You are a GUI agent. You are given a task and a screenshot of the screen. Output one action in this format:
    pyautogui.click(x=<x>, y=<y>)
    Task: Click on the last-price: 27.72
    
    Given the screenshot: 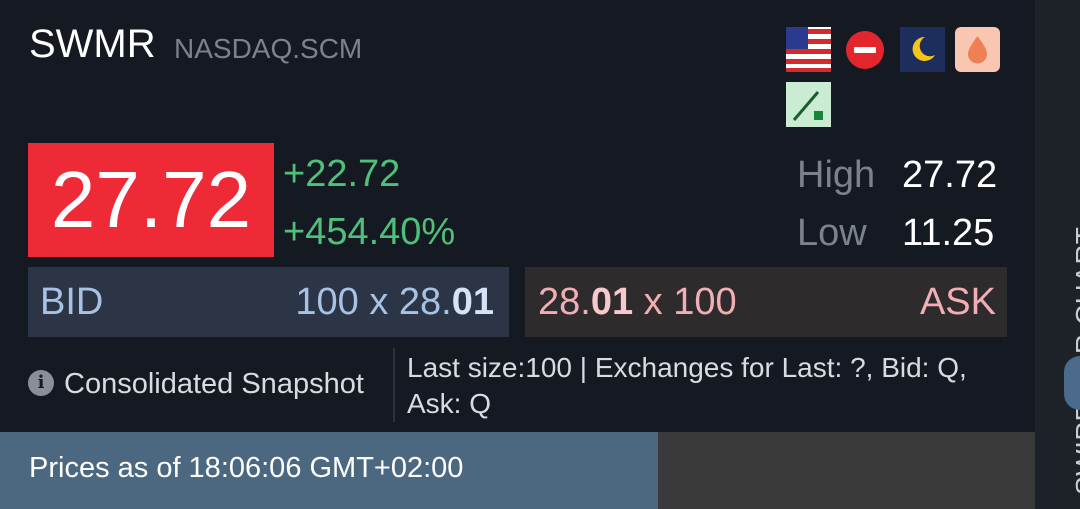 What is the action you would take?
    pyautogui.click(x=151, y=199)
    